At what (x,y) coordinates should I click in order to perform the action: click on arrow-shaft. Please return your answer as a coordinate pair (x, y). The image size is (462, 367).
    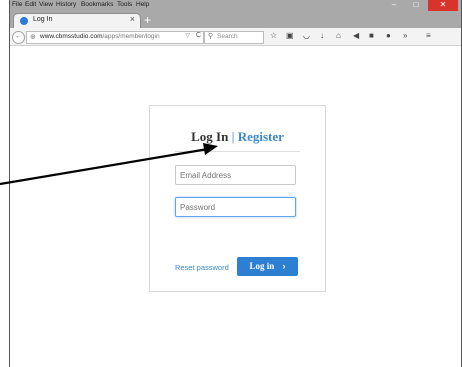
    Looking at the image, I should click on (104, 166).